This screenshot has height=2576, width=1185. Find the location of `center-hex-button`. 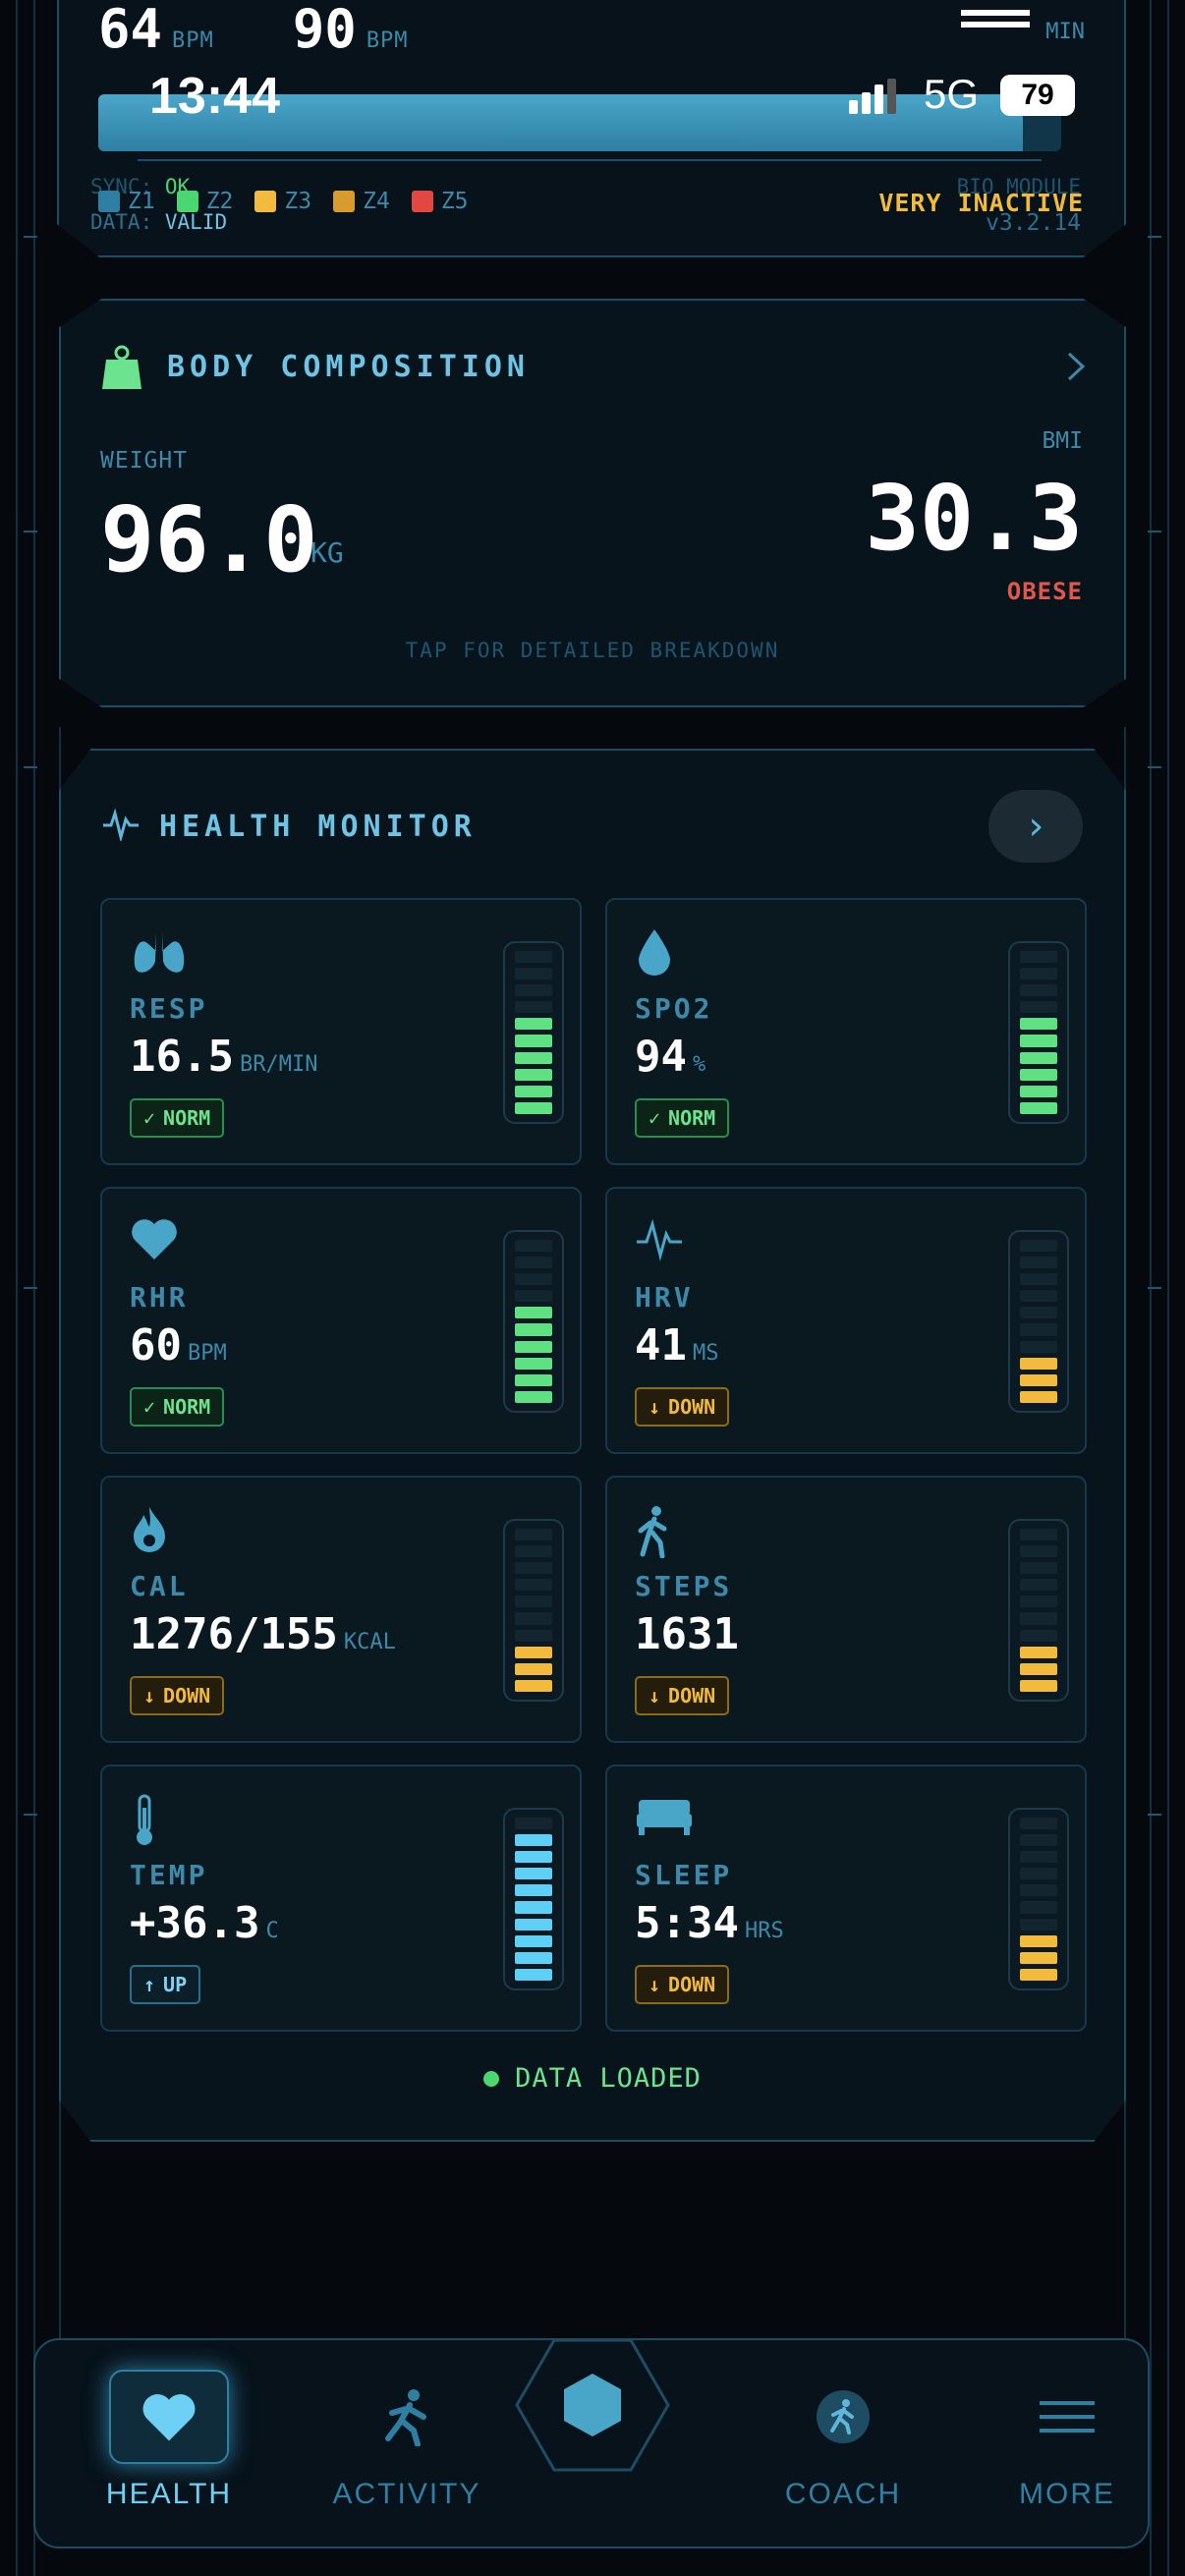

center-hex-button is located at coordinates (592, 2405).